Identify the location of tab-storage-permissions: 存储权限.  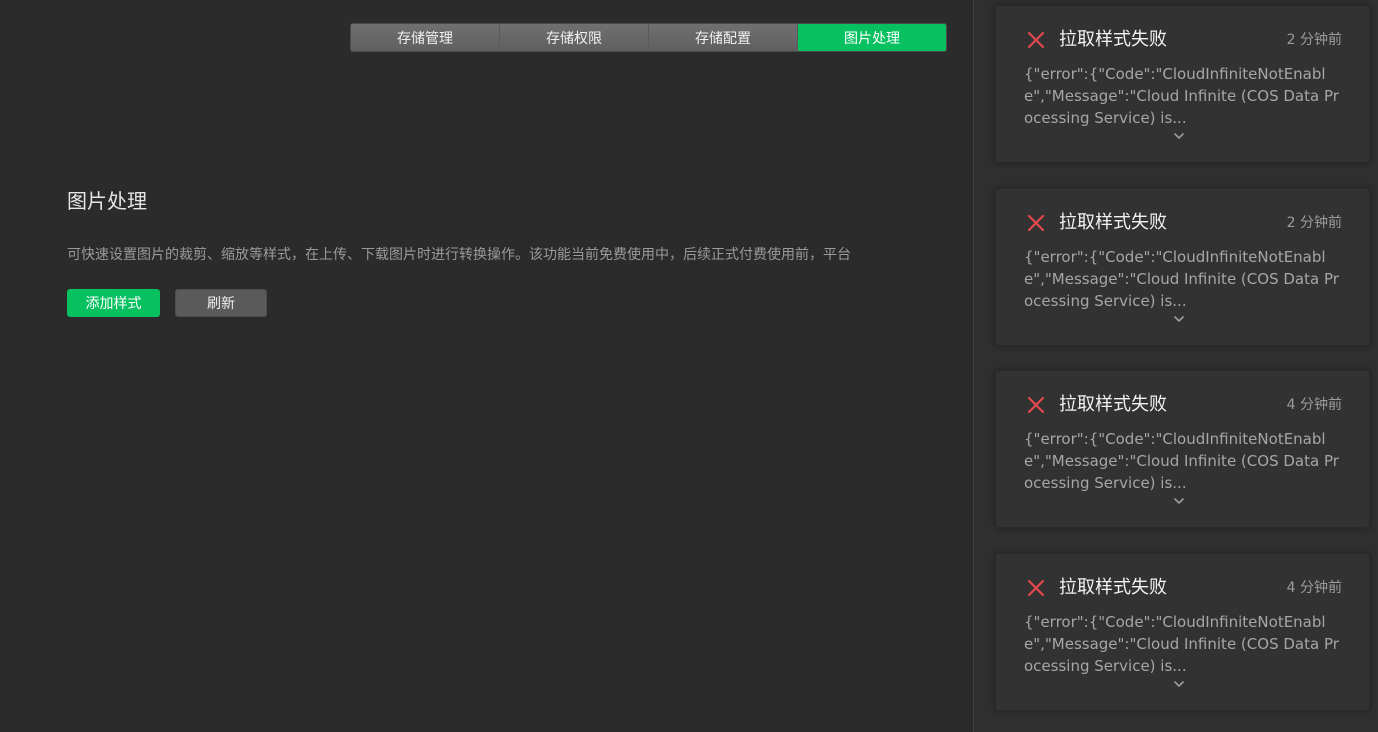
(574, 37).